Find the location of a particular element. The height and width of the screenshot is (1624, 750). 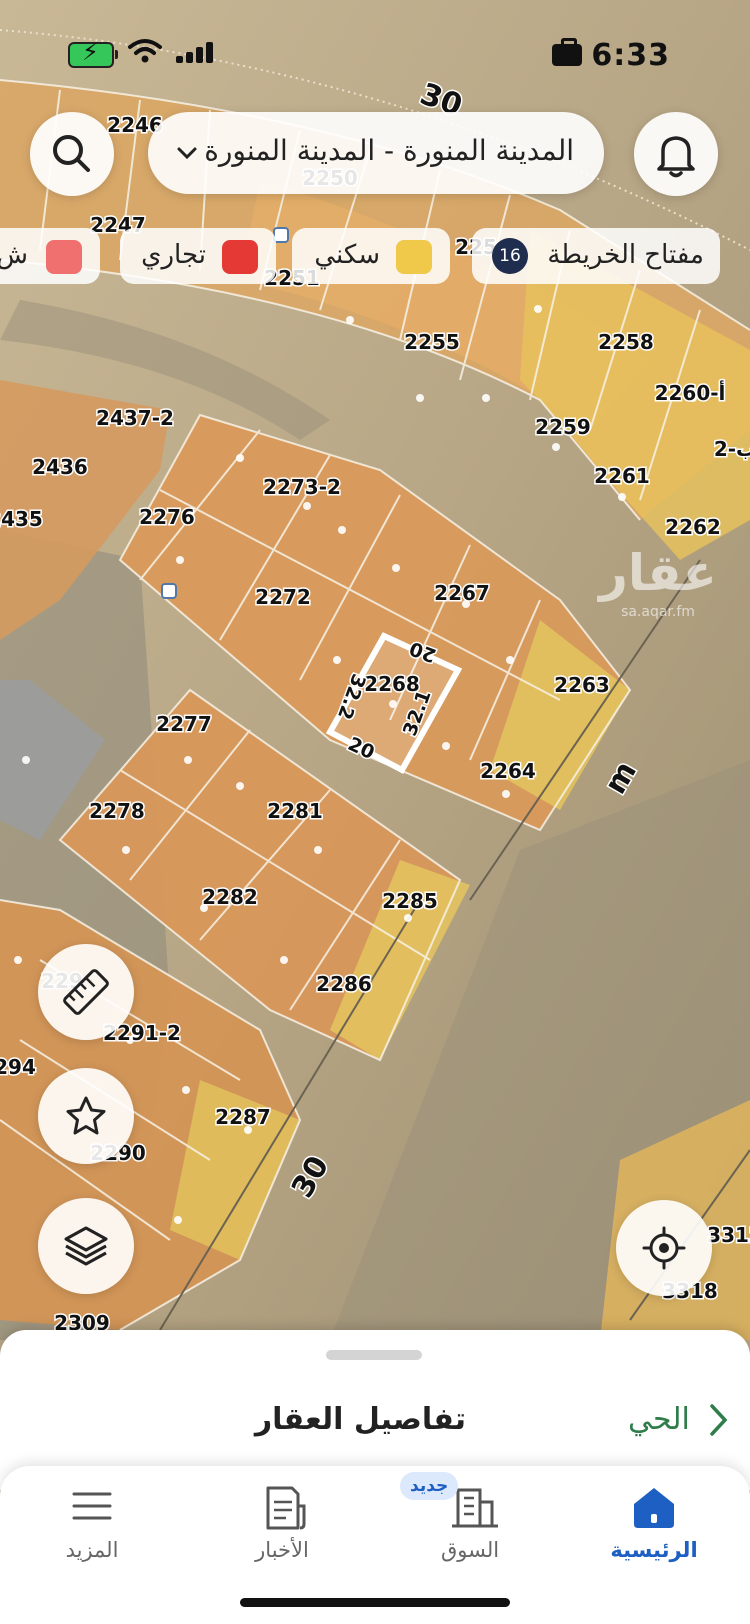

home-indicator is located at coordinates (375, 1602).